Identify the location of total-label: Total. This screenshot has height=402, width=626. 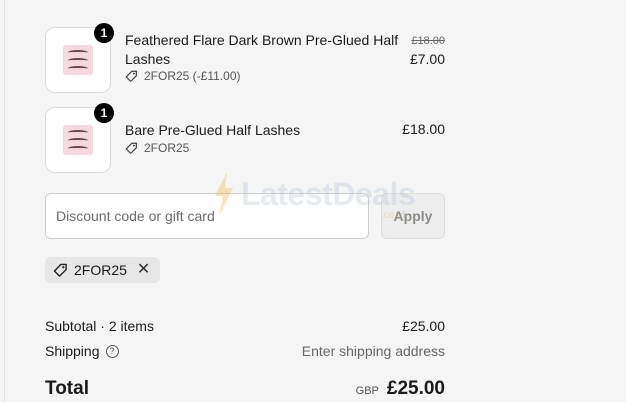
(67, 388).